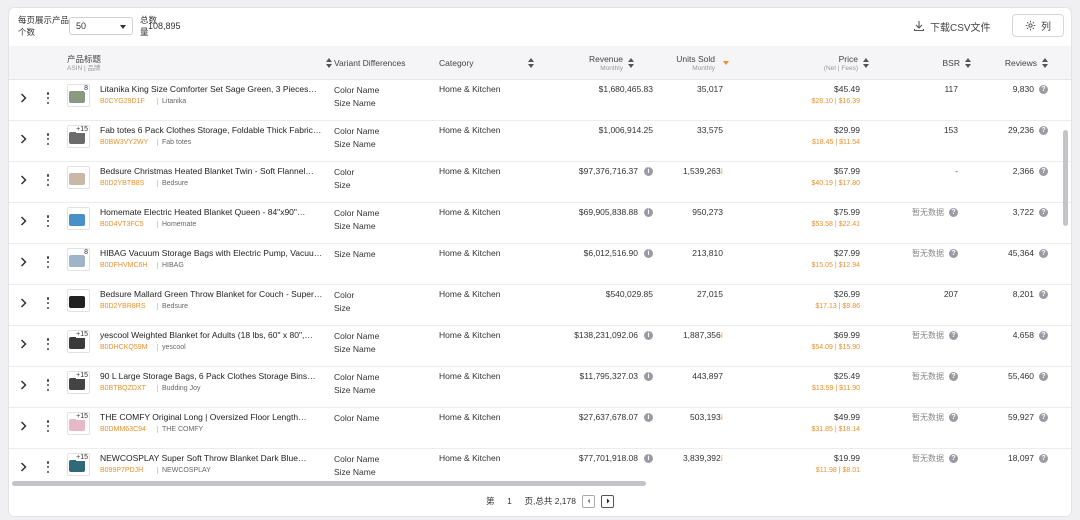 The image size is (1080, 520). I want to click on product-asin: B0DMM63C94, so click(123, 429).